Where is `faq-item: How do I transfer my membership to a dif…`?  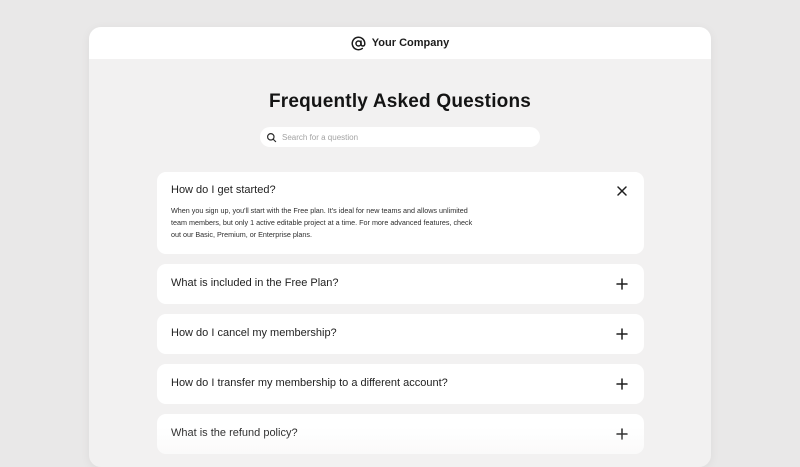
faq-item: How do I transfer my membership to a dif… is located at coordinates (400, 384).